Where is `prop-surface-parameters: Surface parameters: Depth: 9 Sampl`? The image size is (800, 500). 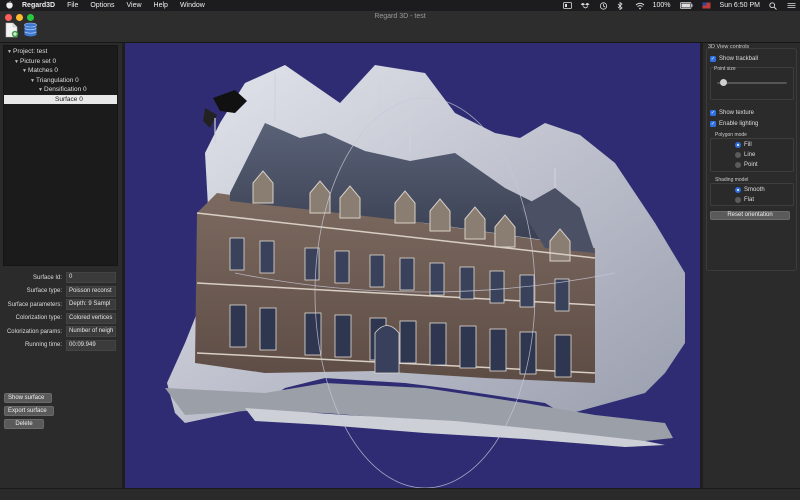
prop-surface-parameters: Surface parameters: Depth: 9 Sampl is located at coordinates (61, 305).